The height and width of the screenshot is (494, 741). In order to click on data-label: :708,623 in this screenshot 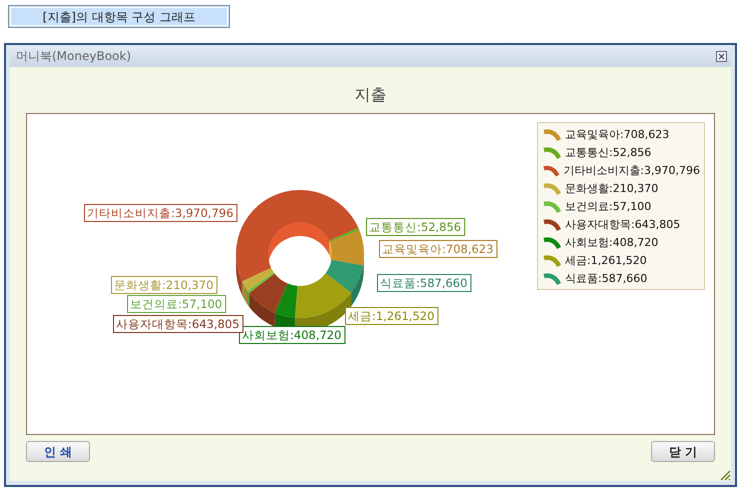, I will do `click(468, 249)`.